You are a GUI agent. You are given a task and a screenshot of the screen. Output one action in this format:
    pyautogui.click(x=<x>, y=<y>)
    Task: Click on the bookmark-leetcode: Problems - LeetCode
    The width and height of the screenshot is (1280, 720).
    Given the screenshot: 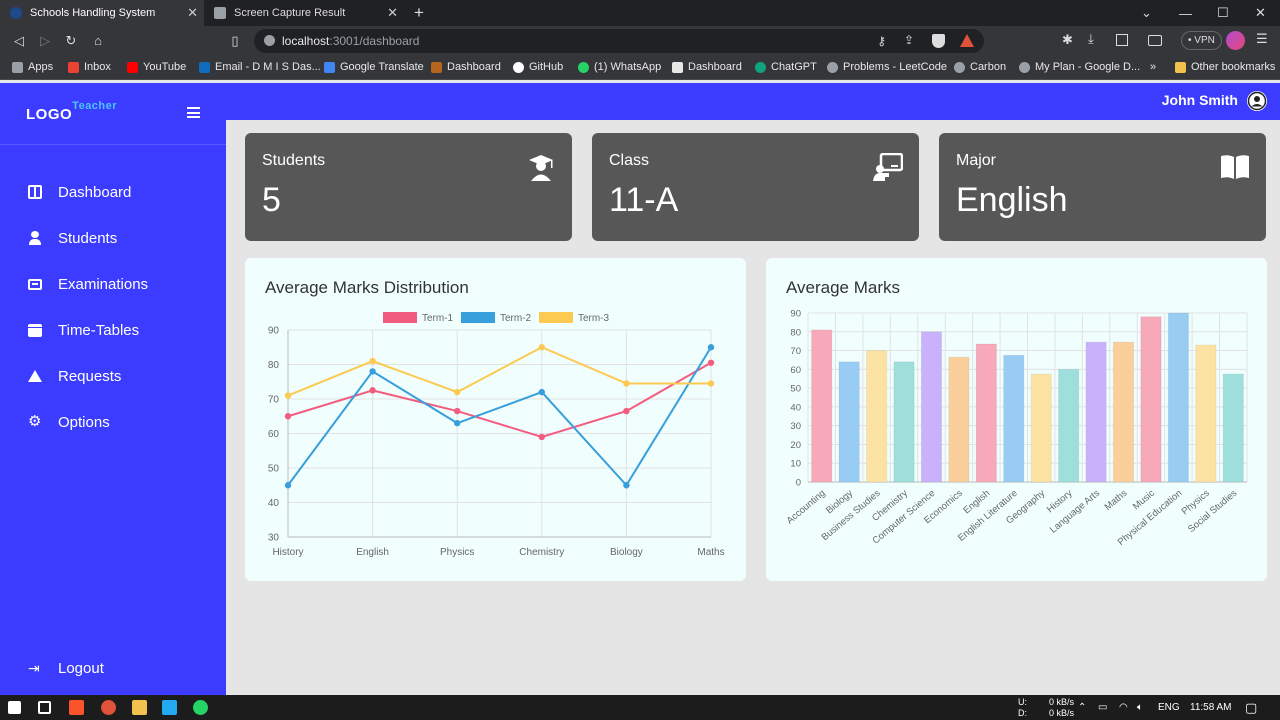 What is the action you would take?
    pyautogui.click(x=887, y=67)
    